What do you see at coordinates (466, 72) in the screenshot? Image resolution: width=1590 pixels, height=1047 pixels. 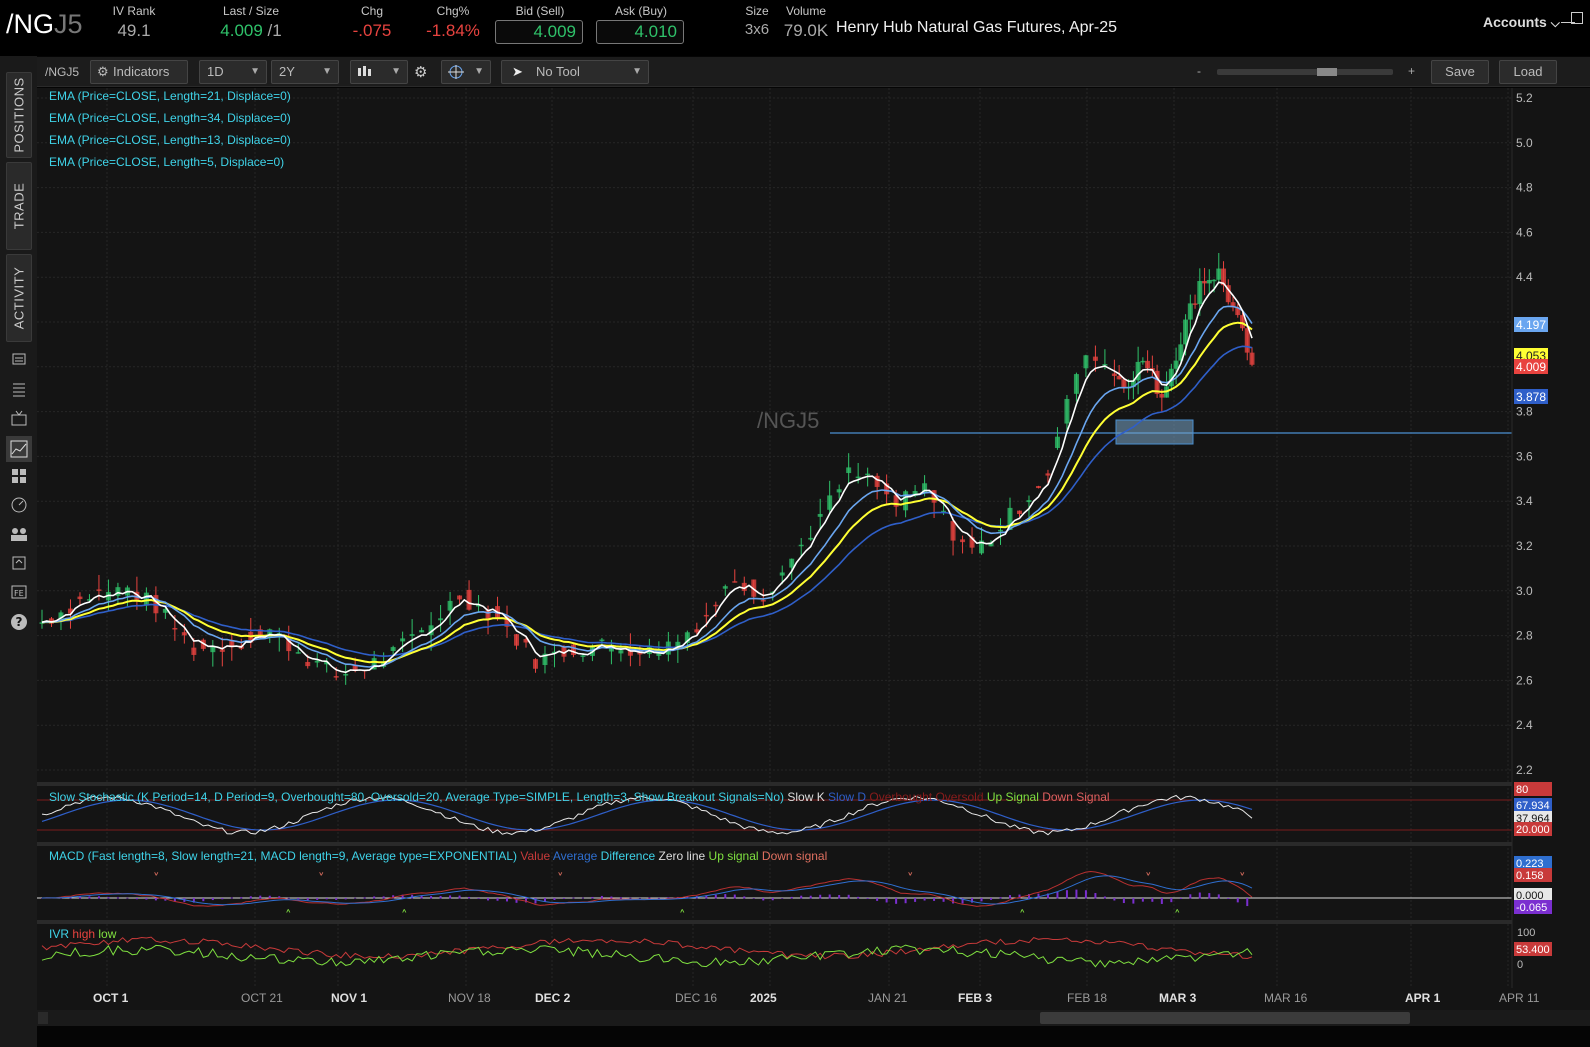 I see `drawing-tools-select: ▼` at bounding box center [466, 72].